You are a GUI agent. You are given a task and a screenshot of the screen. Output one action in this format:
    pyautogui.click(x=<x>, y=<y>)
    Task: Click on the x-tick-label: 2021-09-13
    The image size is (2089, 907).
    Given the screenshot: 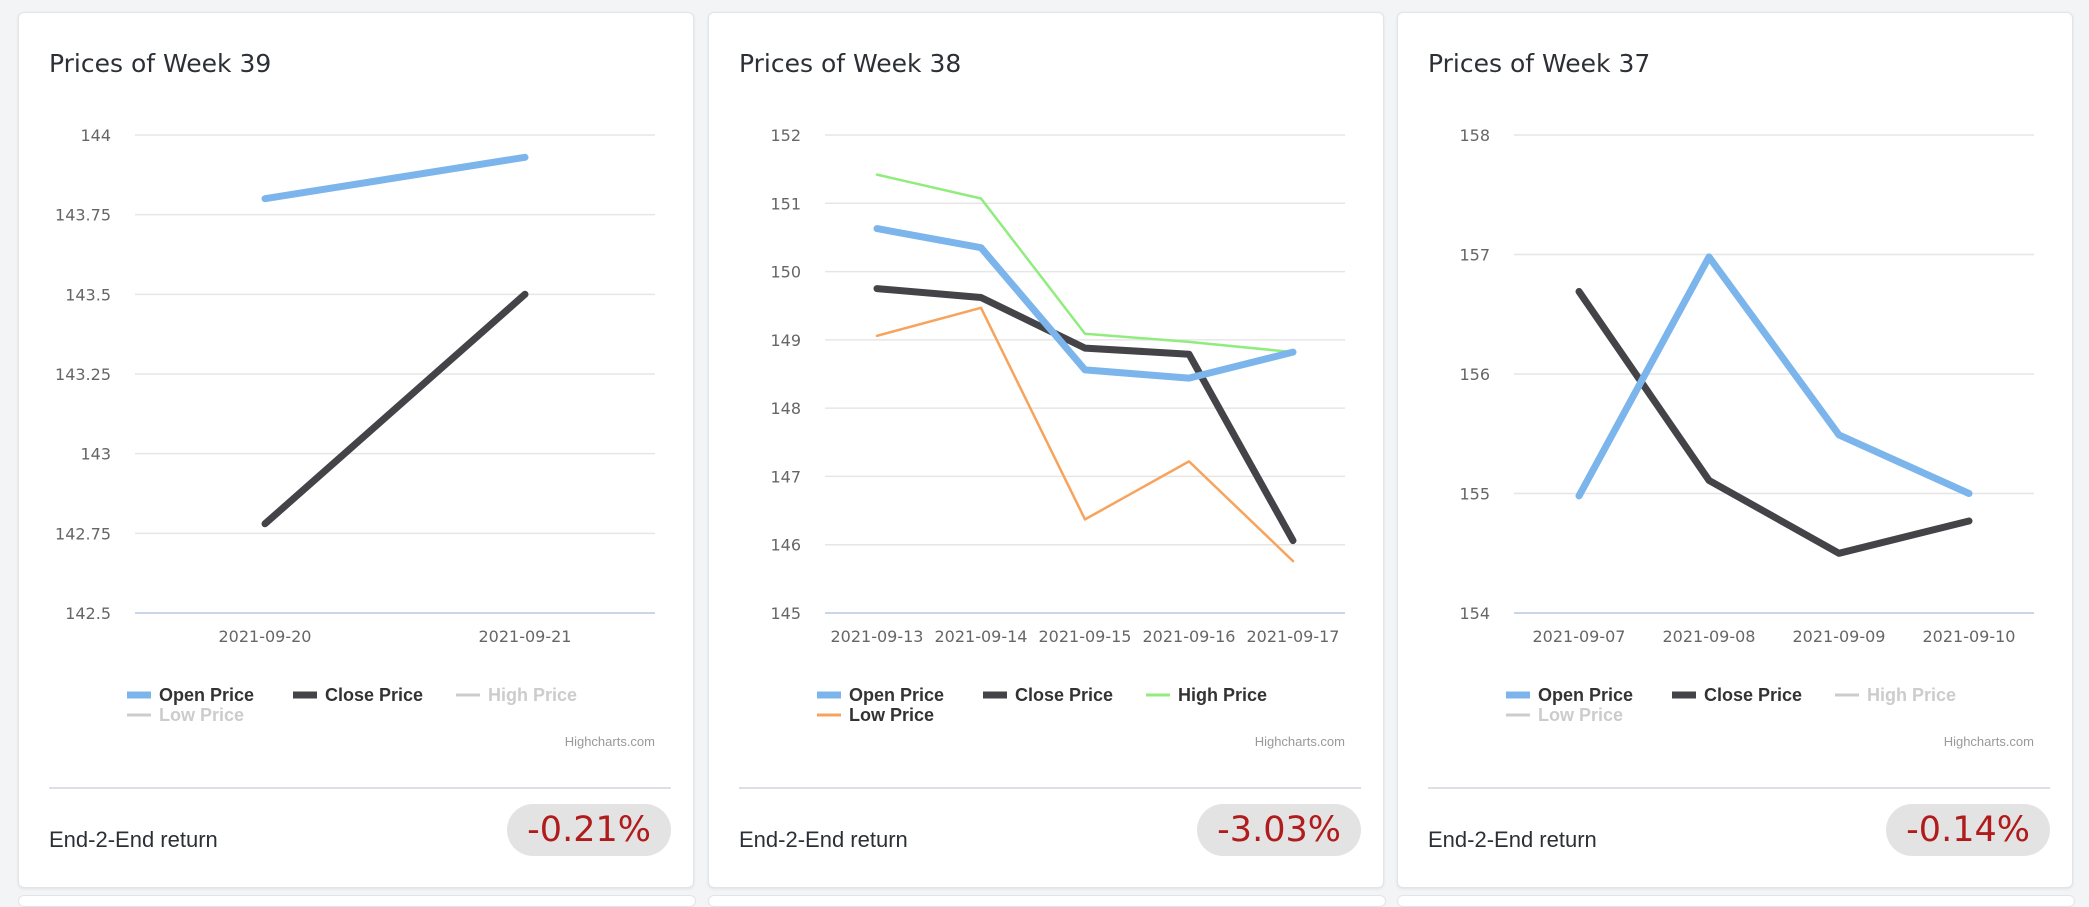 What is the action you would take?
    pyautogui.click(x=877, y=636)
    